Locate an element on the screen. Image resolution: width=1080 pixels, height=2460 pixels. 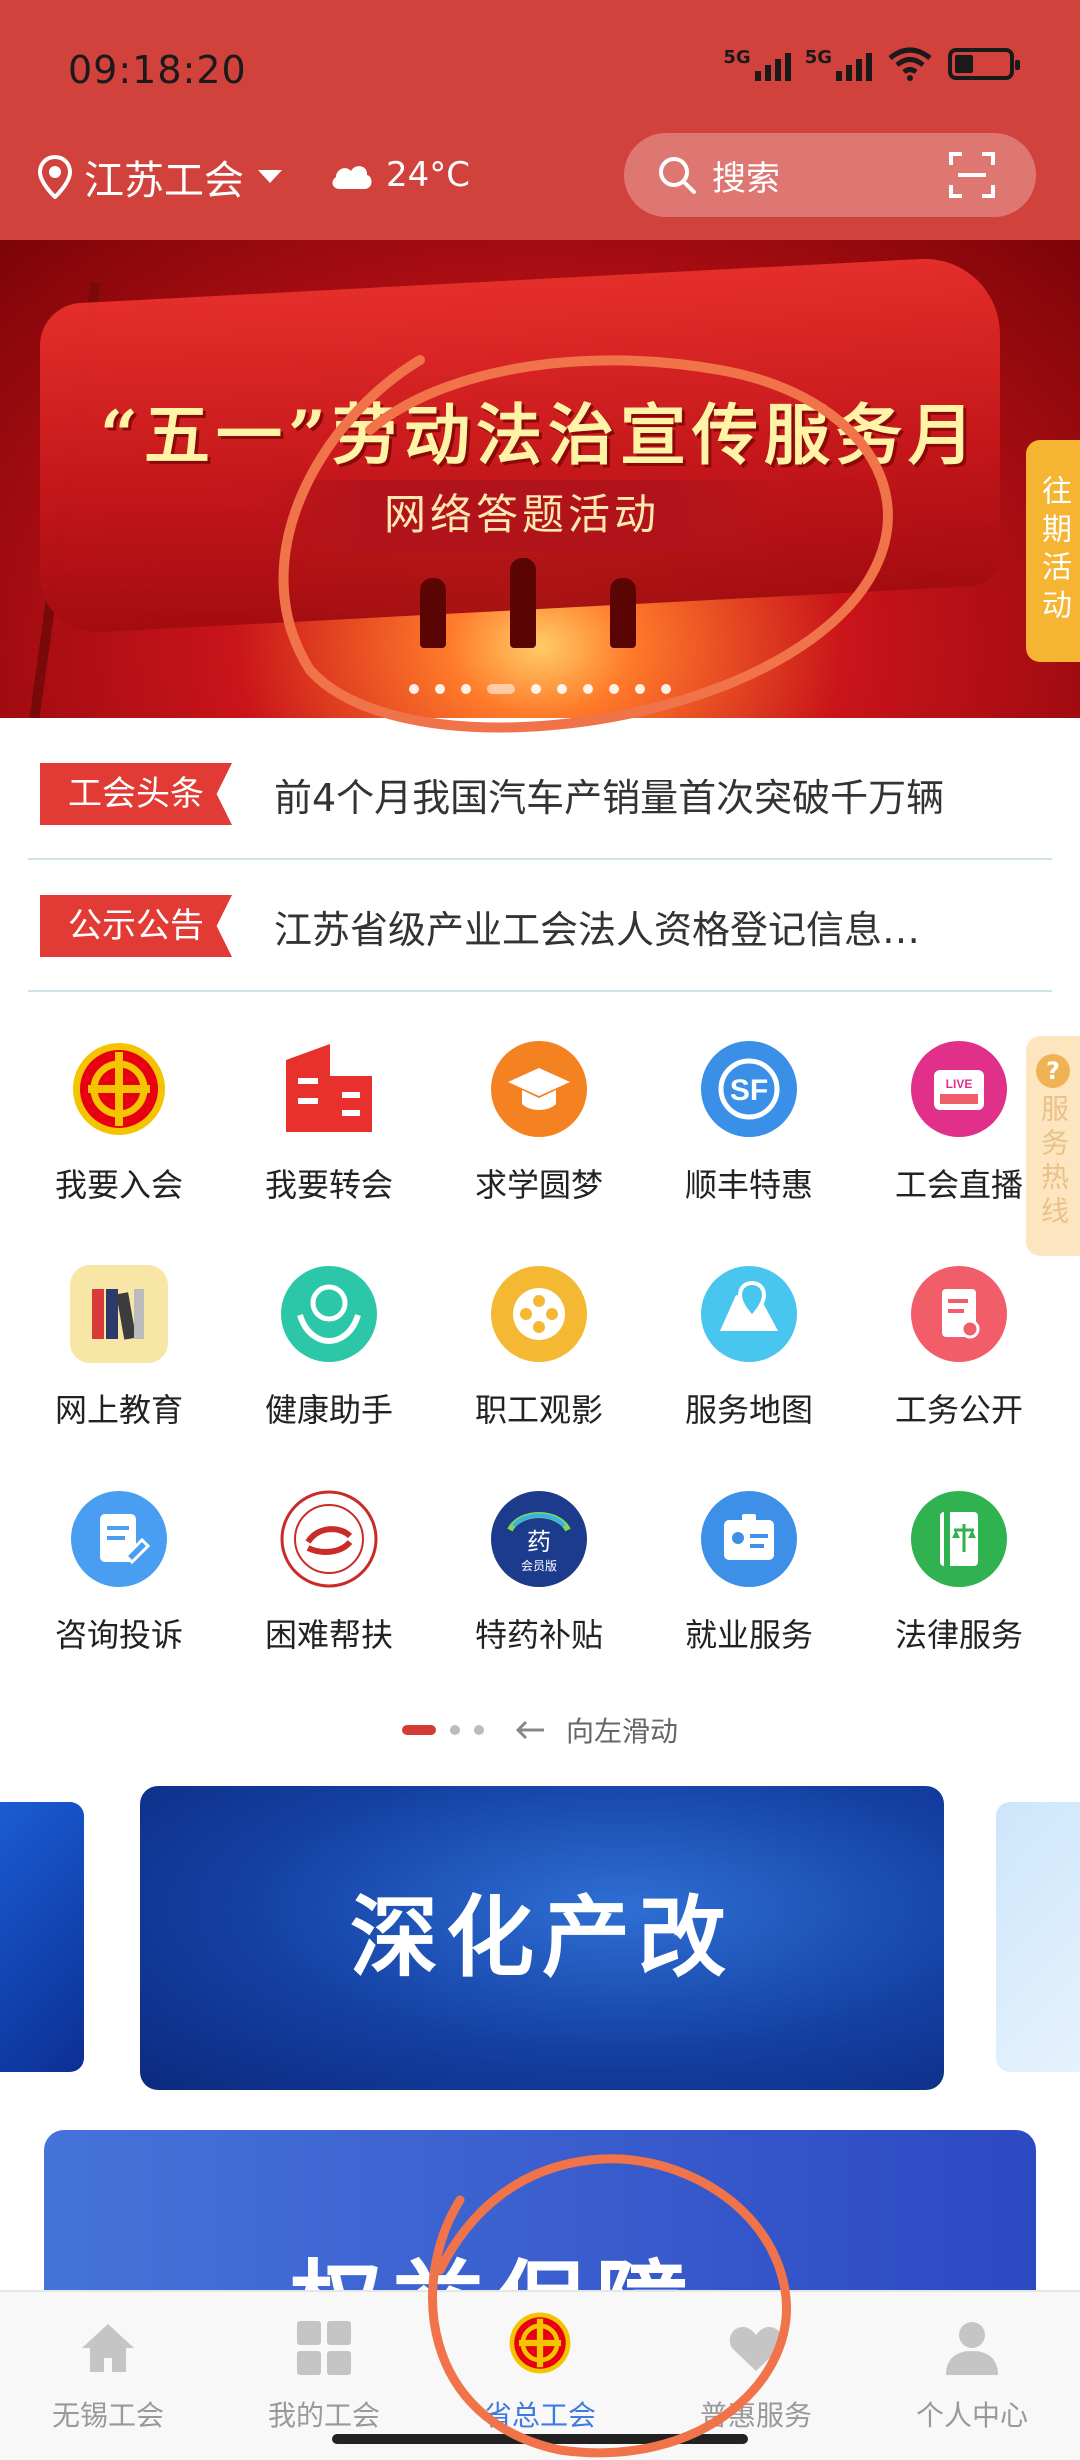
search-bar: 搜索 is located at coordinates (830, 175).